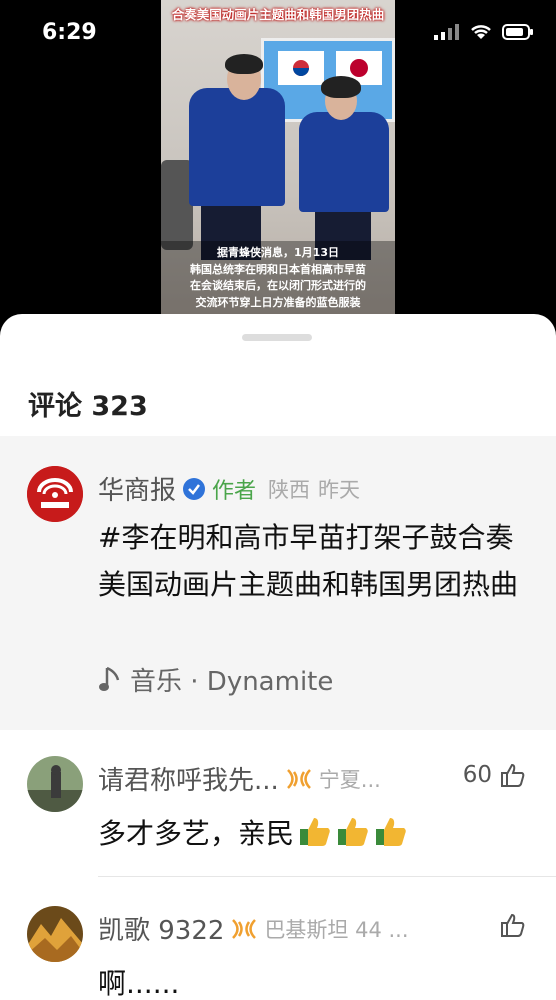 The image size is (556, 1000). Describe the element at coordinates (161, 928) in the screenshot. I see `user-name: 凯歌 9322` at that location.